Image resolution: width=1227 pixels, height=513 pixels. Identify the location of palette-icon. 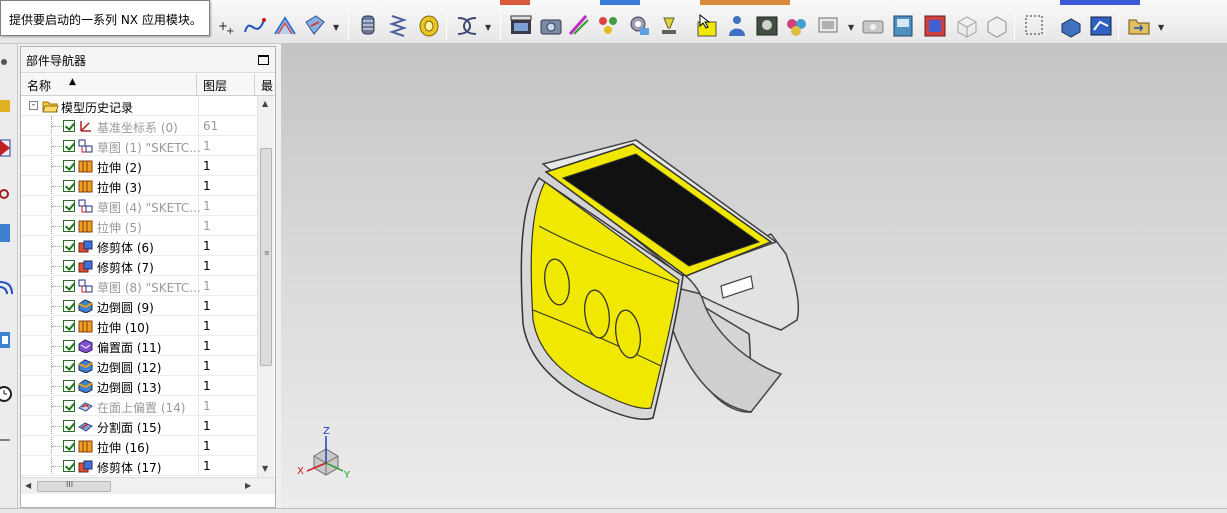
(579, 26).